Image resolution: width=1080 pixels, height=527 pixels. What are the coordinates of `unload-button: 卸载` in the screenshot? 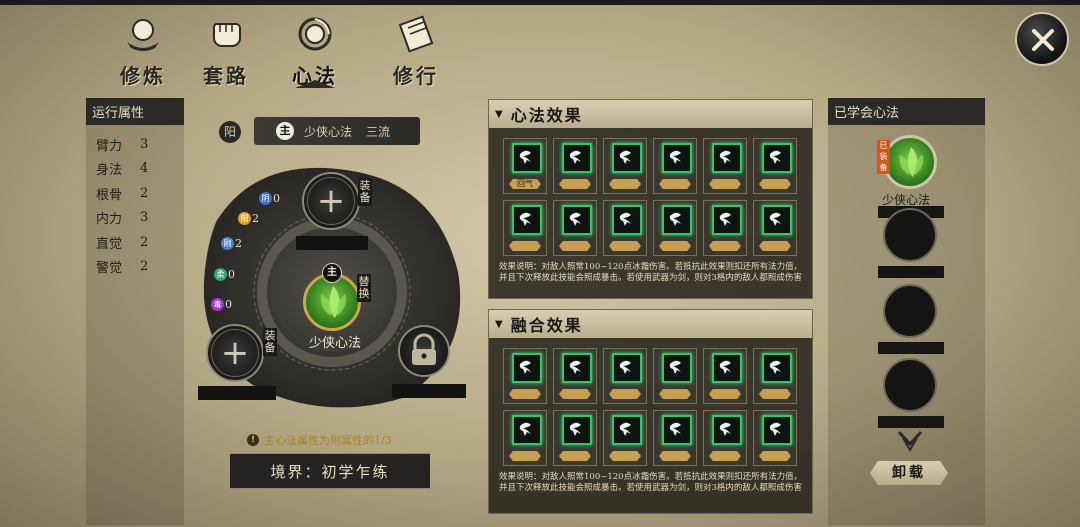 It's located at (909, 473).